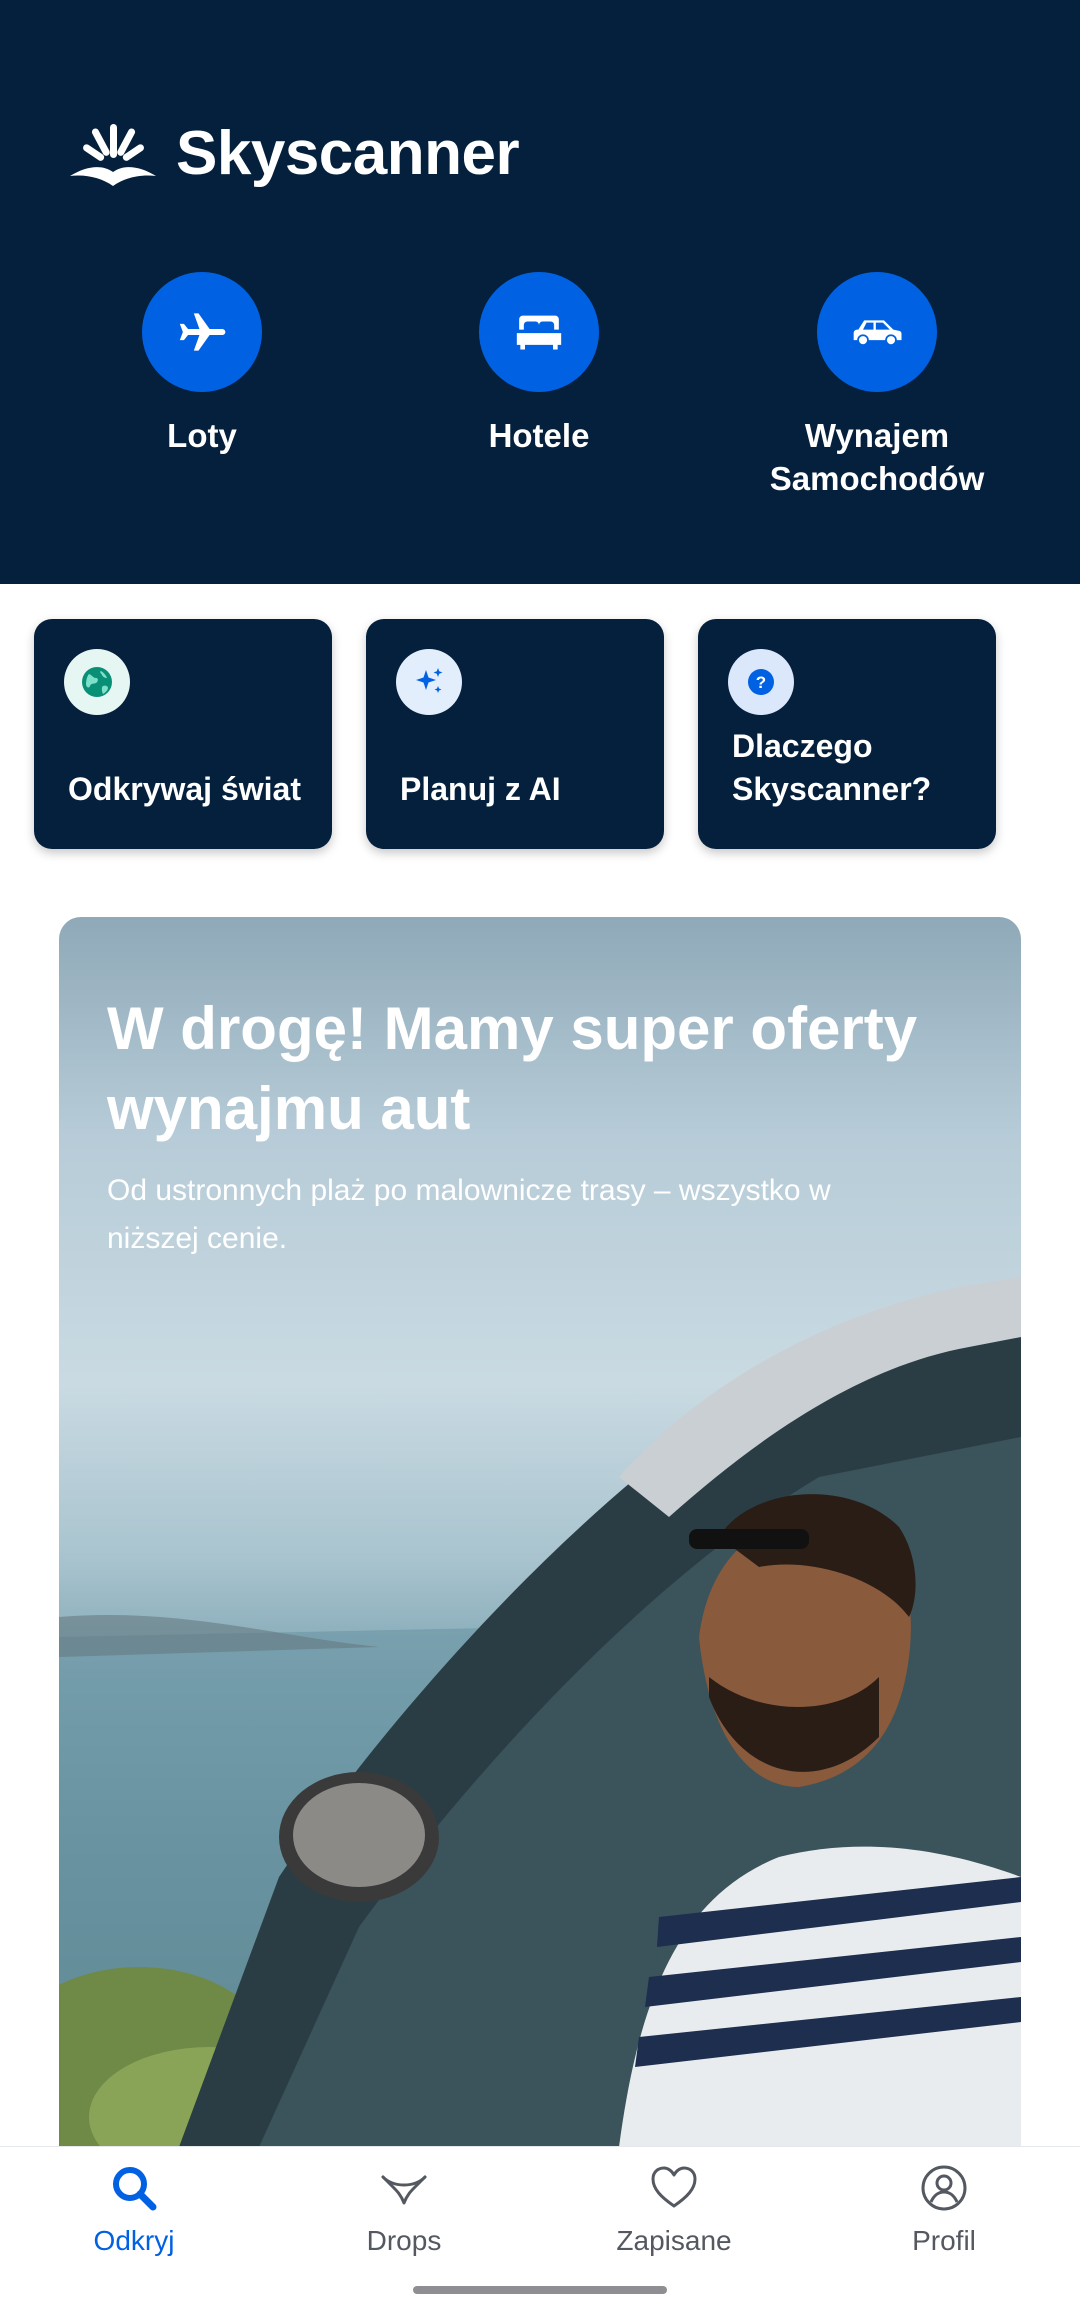 The image size is (1080, 2318). Describe the element at coordinates (183, 734) in the screenshot. I see `card-explore-world: Odkrywaj świat` at that location.